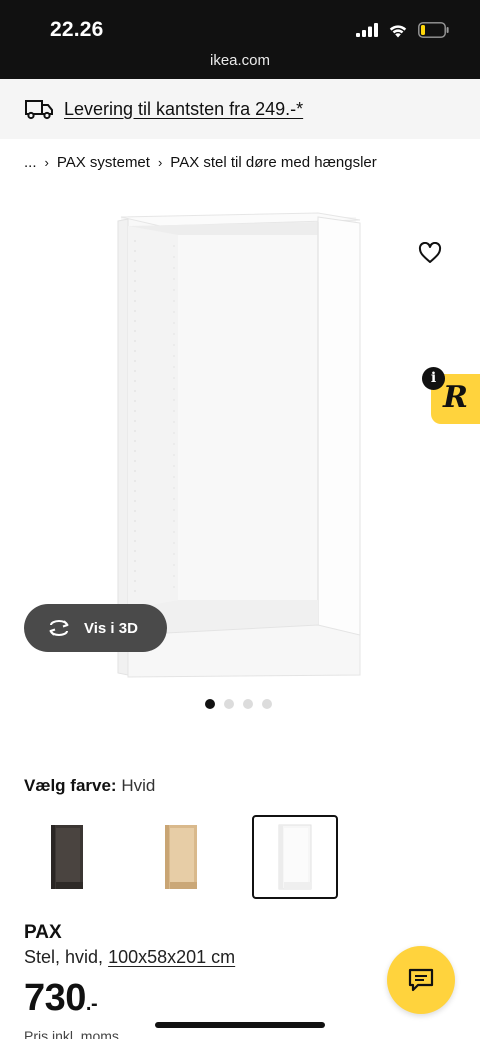 The image size is (480, 1039). I want to click on price-value: 730, so click(55, 998).